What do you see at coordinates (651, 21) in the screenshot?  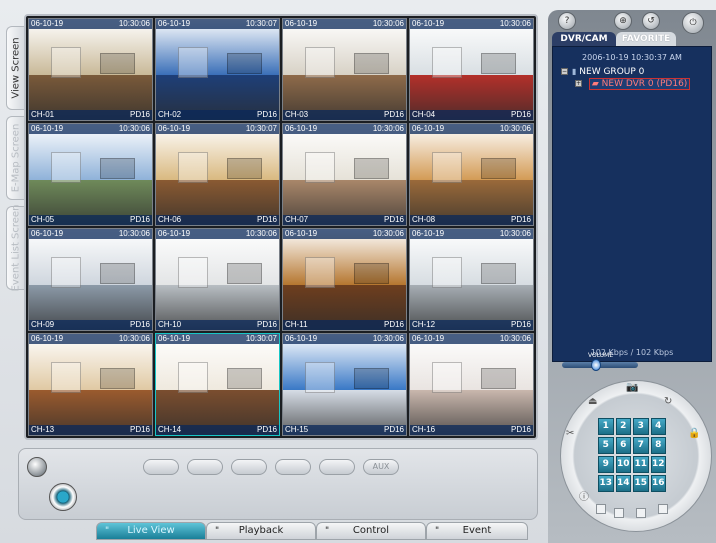 I see `refresh-icon: ↺` at bounding box center [651, 21].